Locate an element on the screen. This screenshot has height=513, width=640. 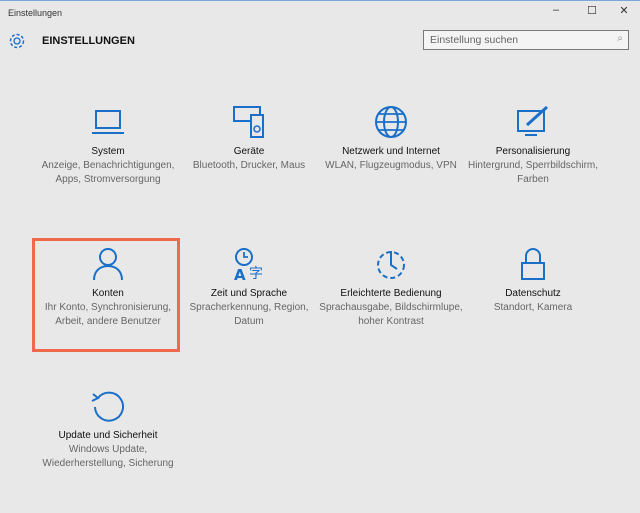
search-placeholder: Einstellung suchen is located at coordinates (474, 40).